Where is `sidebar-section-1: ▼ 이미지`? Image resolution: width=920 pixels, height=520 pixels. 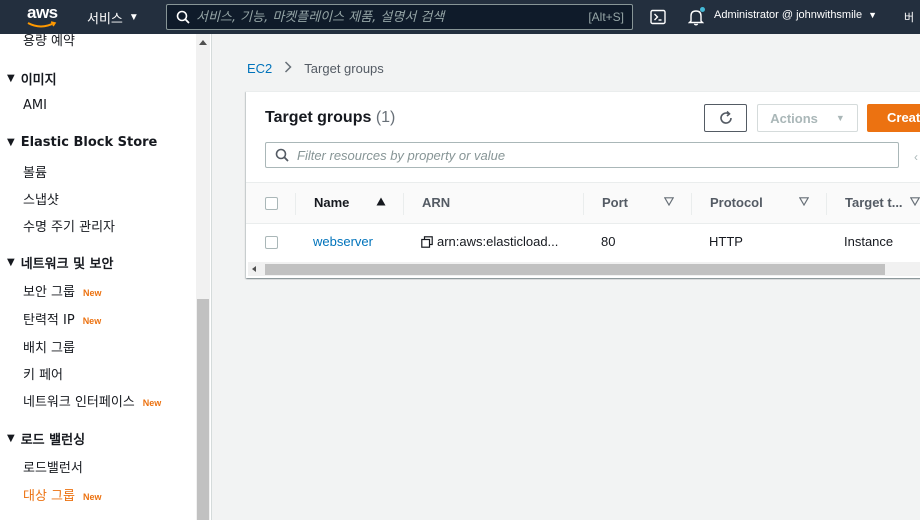
sidebar-section-1: ▼ 이미지 is located at coordinates (32, 78).